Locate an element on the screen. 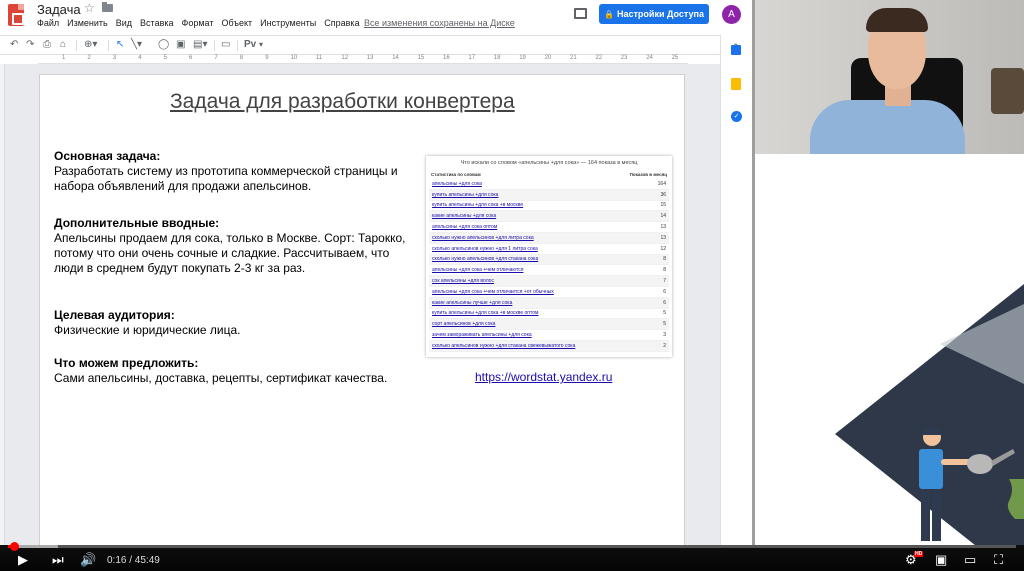 This screenshot has width=1024, height=571. ruler-tick: 22 is located at coordinates (599, 58).